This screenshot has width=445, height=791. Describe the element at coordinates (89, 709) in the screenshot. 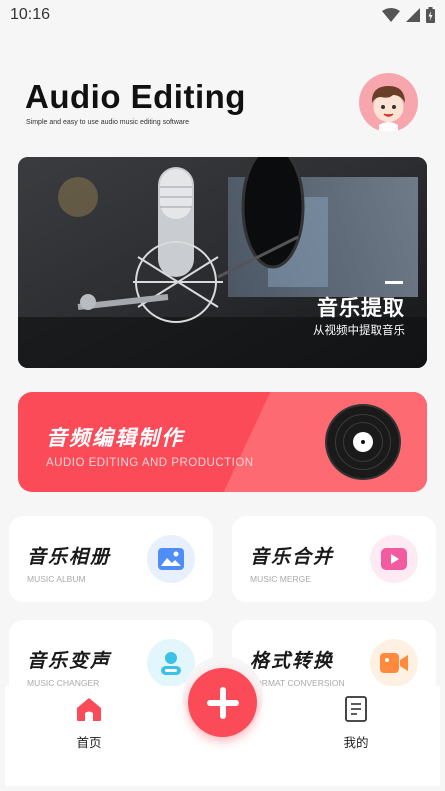

I see `home-icon` at that location.